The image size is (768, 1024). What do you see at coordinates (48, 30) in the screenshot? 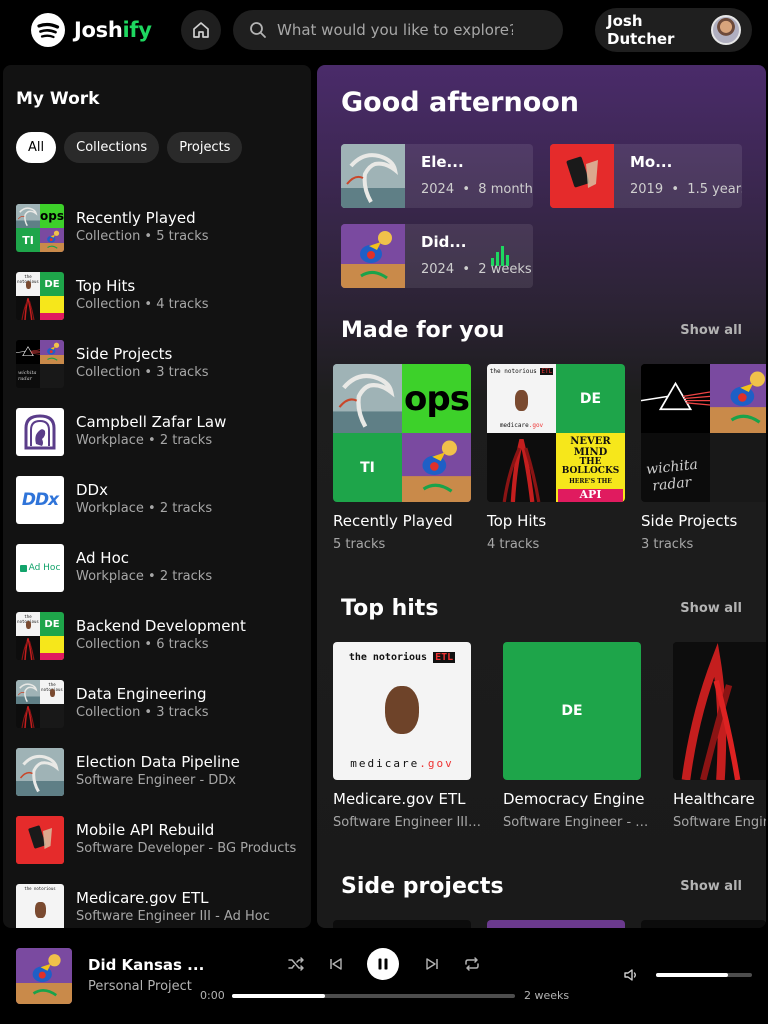
I see `spotify-logo-icon` at bounding box center [48, 30].